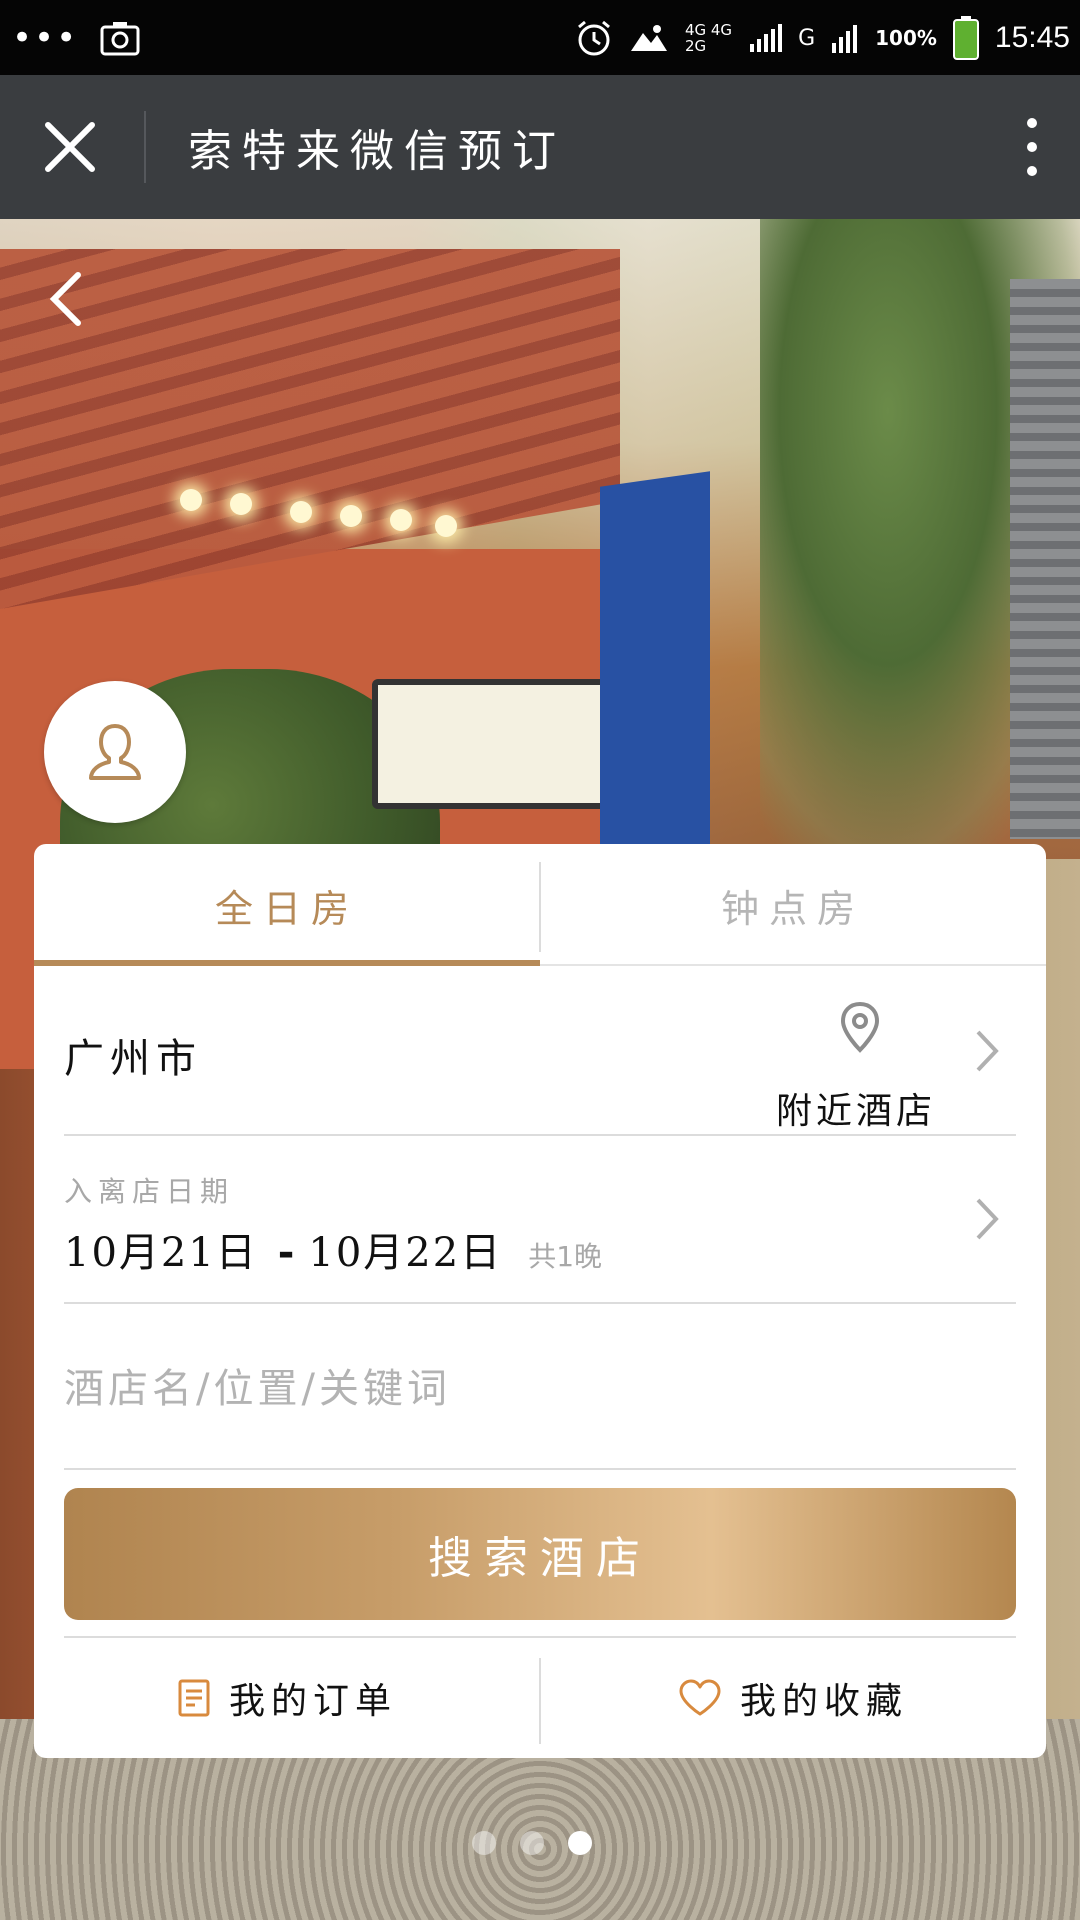 The image size is (1080, 1920). I want to click on user-icon, so click(115, 752).